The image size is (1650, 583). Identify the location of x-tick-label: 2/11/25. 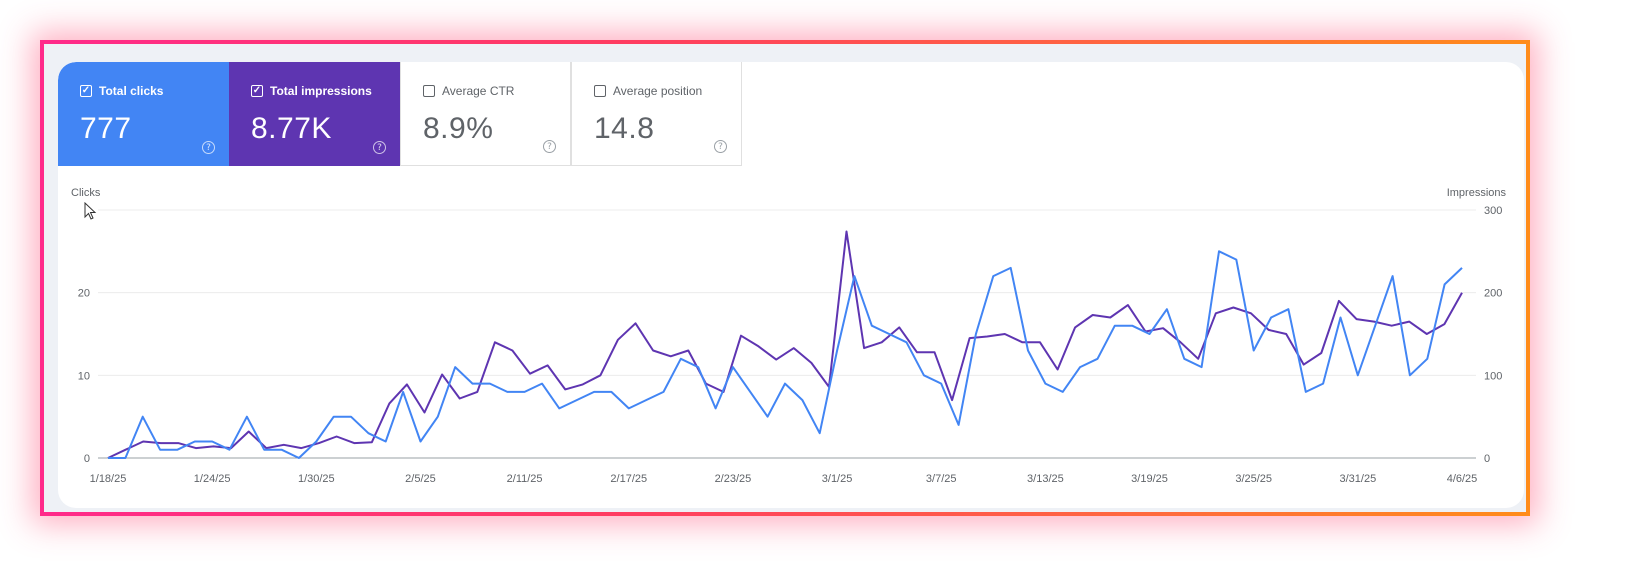
(525, 479).